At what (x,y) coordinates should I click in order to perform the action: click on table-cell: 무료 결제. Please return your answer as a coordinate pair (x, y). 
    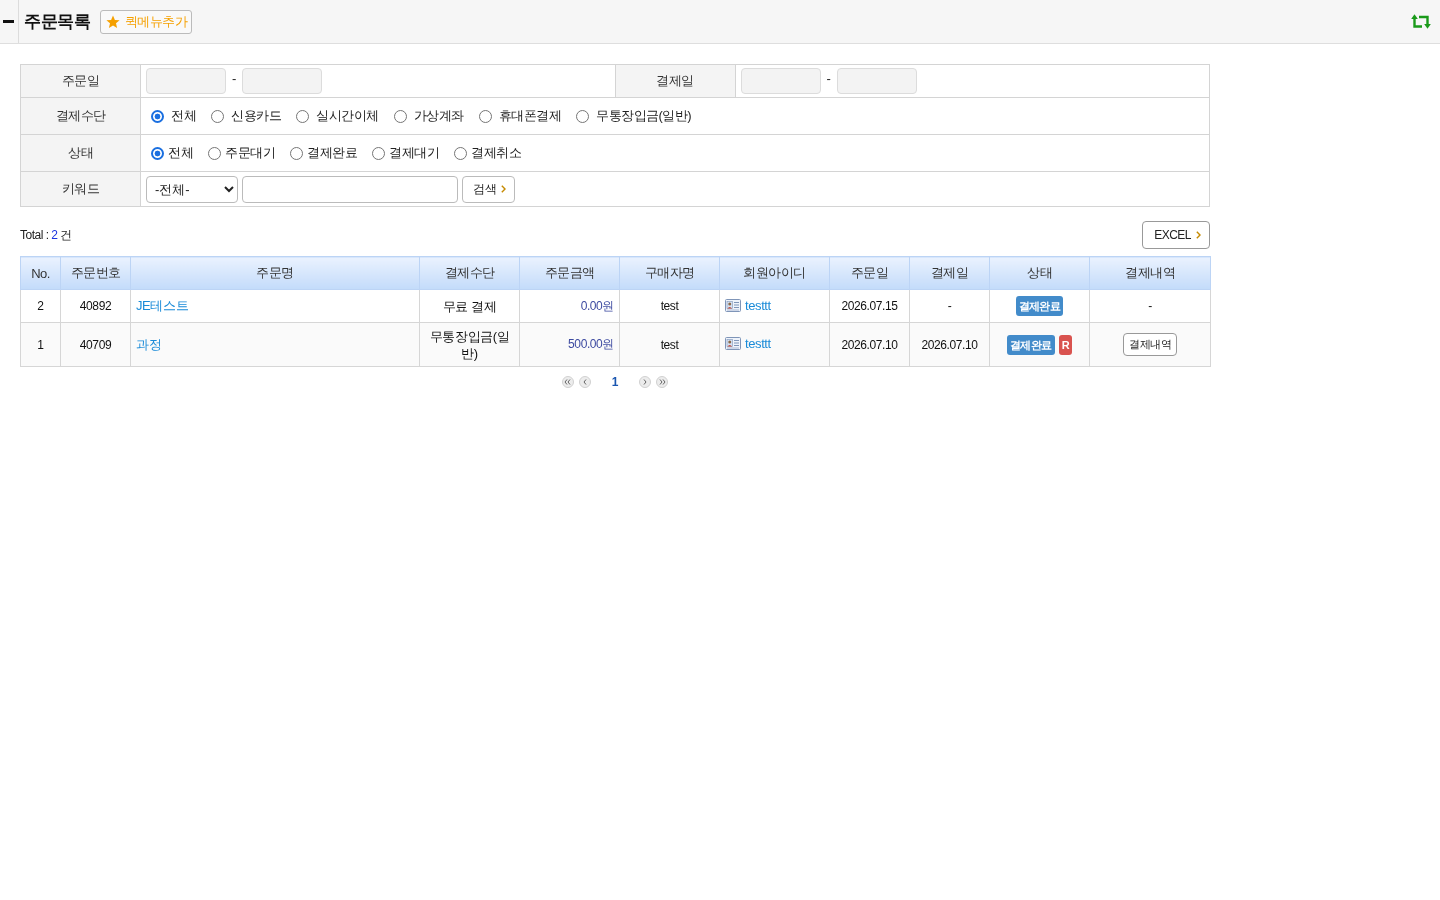
    Looking at the image, I should click on (469, 306).